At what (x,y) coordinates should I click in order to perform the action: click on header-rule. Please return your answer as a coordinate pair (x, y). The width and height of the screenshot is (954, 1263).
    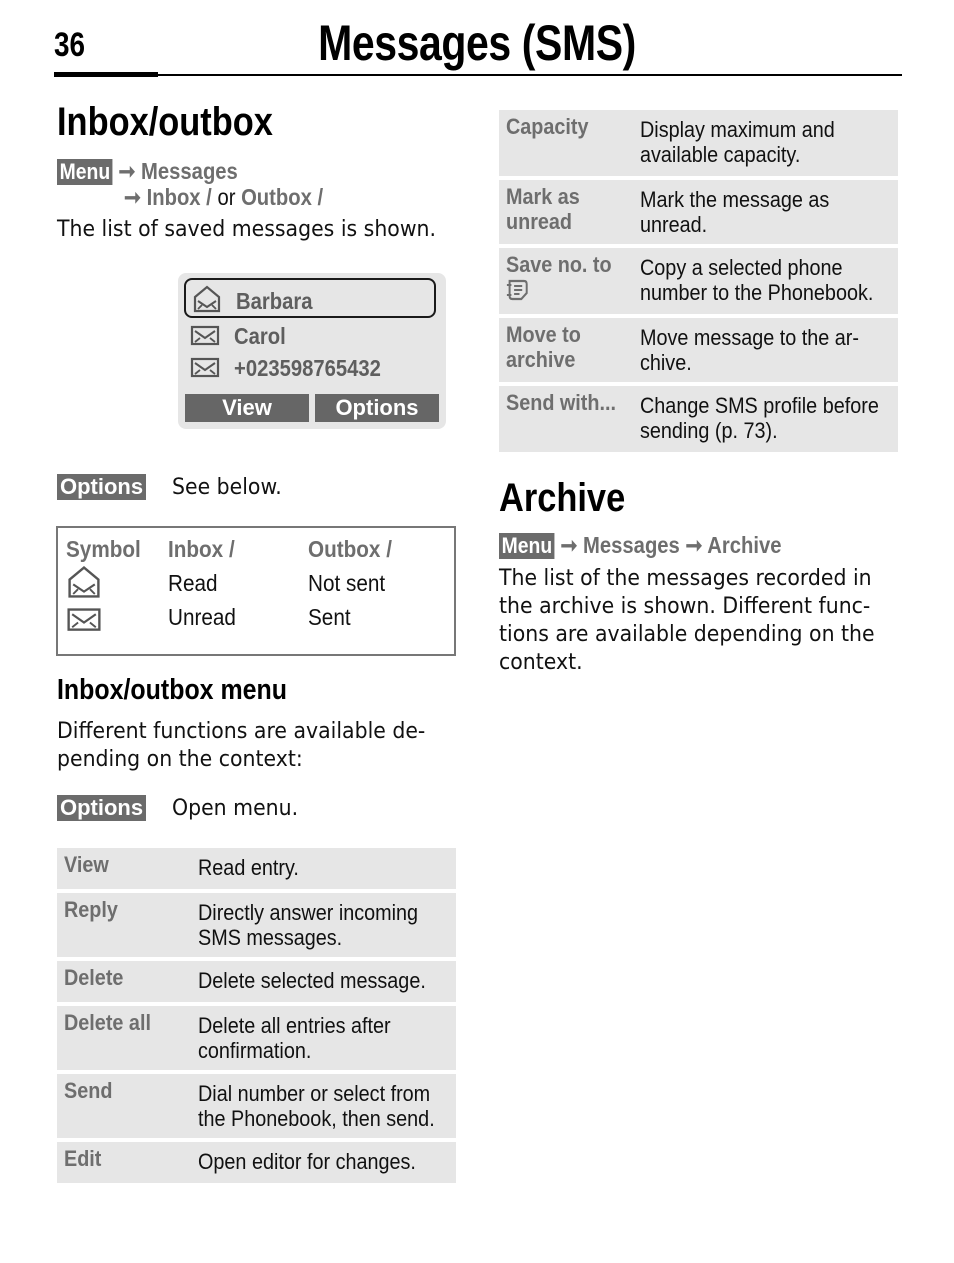
    Looking at the image, I should click on (478, 75).